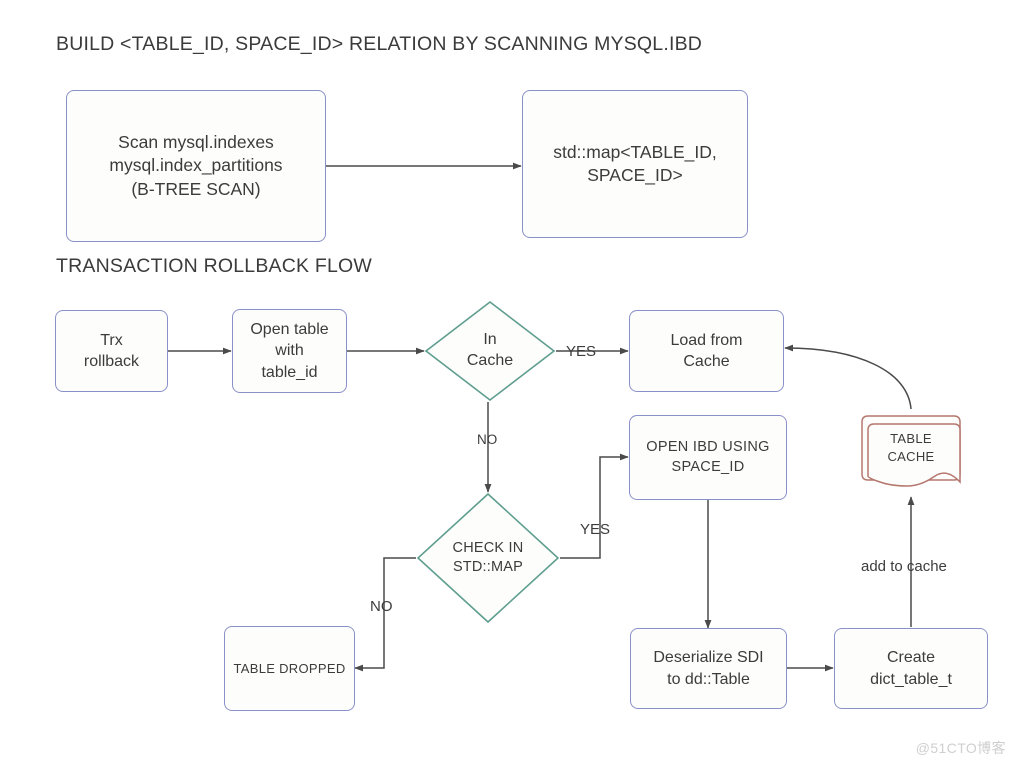  I want to click on node-check-in-stdmap-label: CHECK IN STD::MAP, so click(488, 557).